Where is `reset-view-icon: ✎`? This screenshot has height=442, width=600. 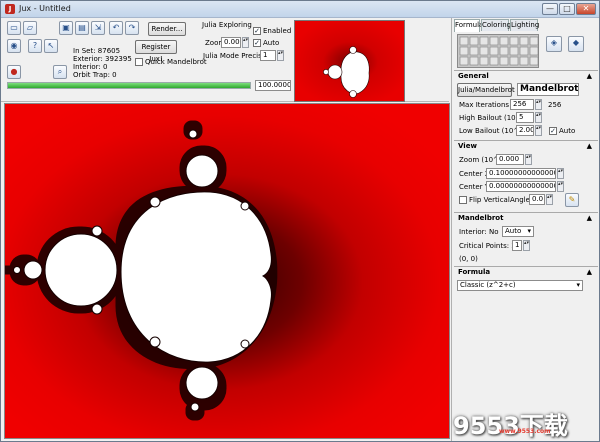
reset-view-icon: ✎ is located at coordinates (572, 200).